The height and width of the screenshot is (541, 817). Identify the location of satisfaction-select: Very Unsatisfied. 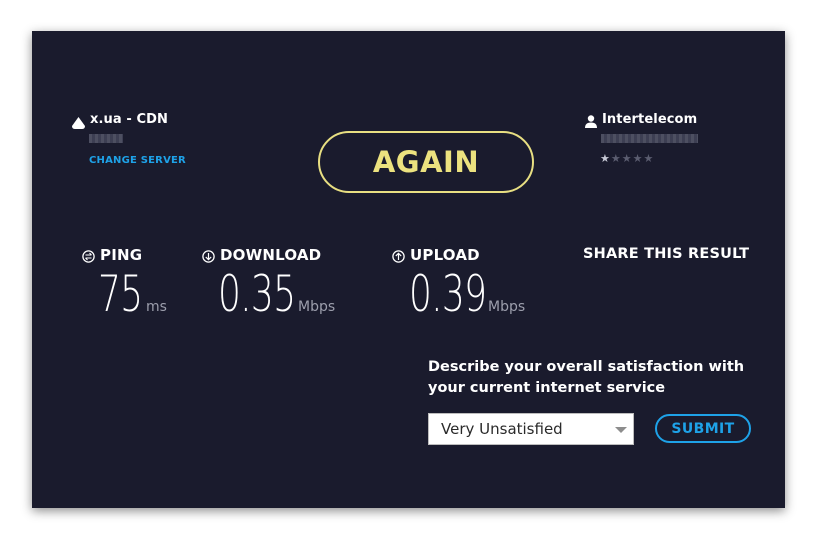
(531, 429).